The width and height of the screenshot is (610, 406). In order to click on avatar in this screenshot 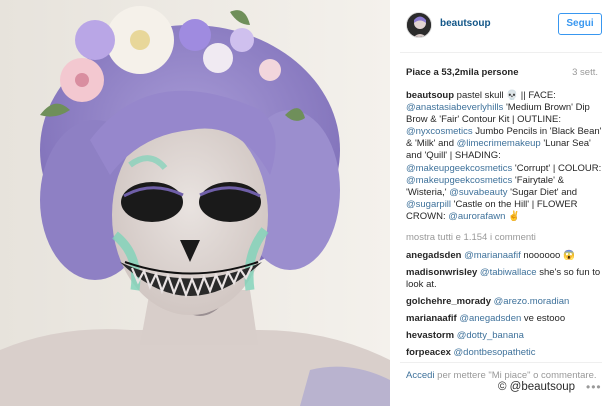, I will do `click(419, 25)`.